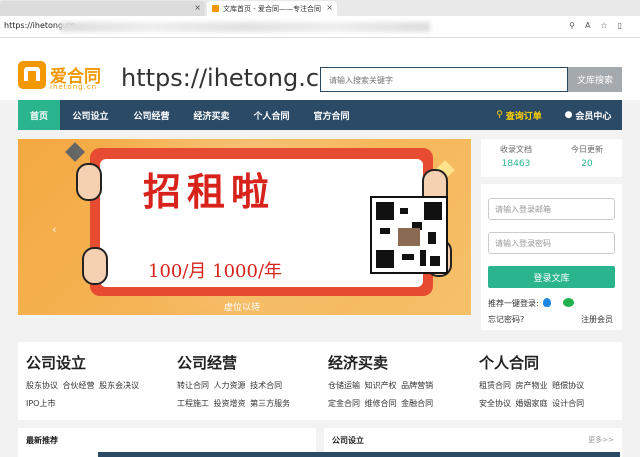 The width and height of the screenshot is (640, 457). What do you see at coordinates (513, 303) in the screenshot?
I see `one-click-label: 推荐一键登录:` at bounding box center [513, 303].